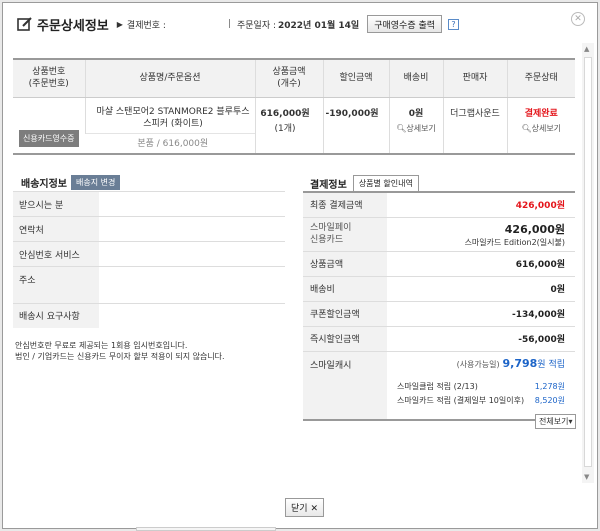 Image resolution: width=600 pixels, height=531 pixels. Describe the element at coordinates (345, 263) in the screenshot. I see `product-amount-label: 상품금액` at that location.